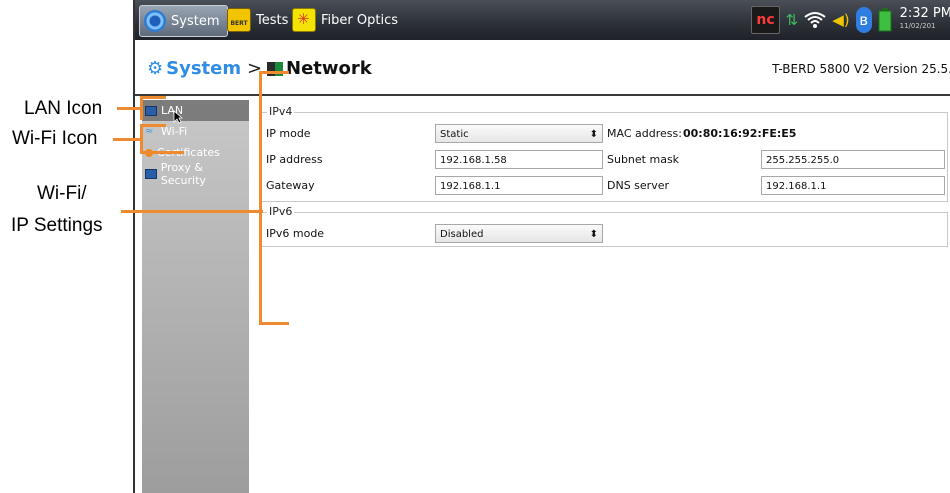 This screenshot has height=493, width=950. I want to click on clock-time: 2:32 PM, so click(924, 13).